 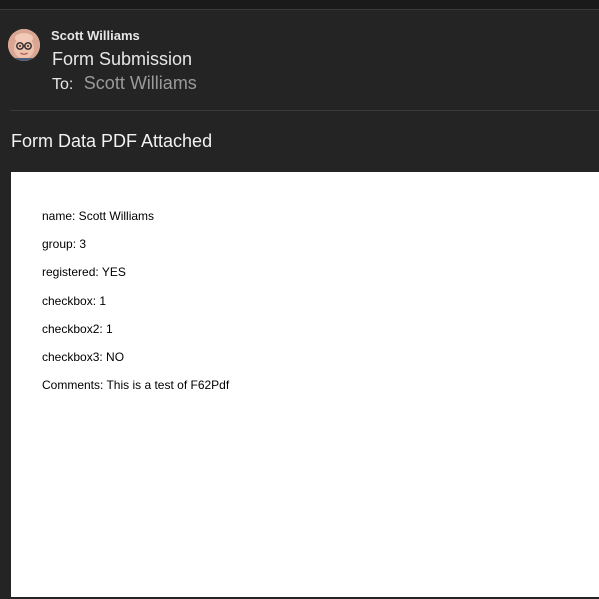 I want to click on window-top-edge, so click(x=299, y=5).